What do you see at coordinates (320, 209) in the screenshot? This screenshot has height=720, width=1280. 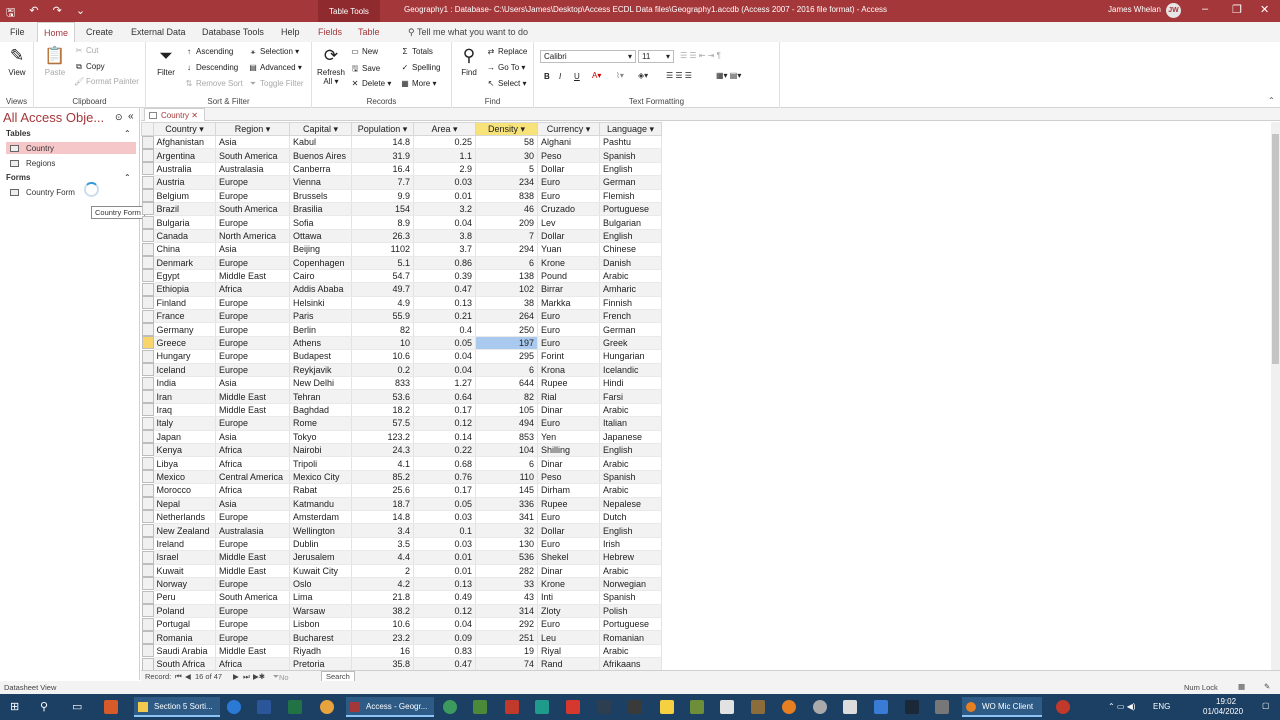 I see `cell-capital: Brasilia` at bounding box center [320, 209].